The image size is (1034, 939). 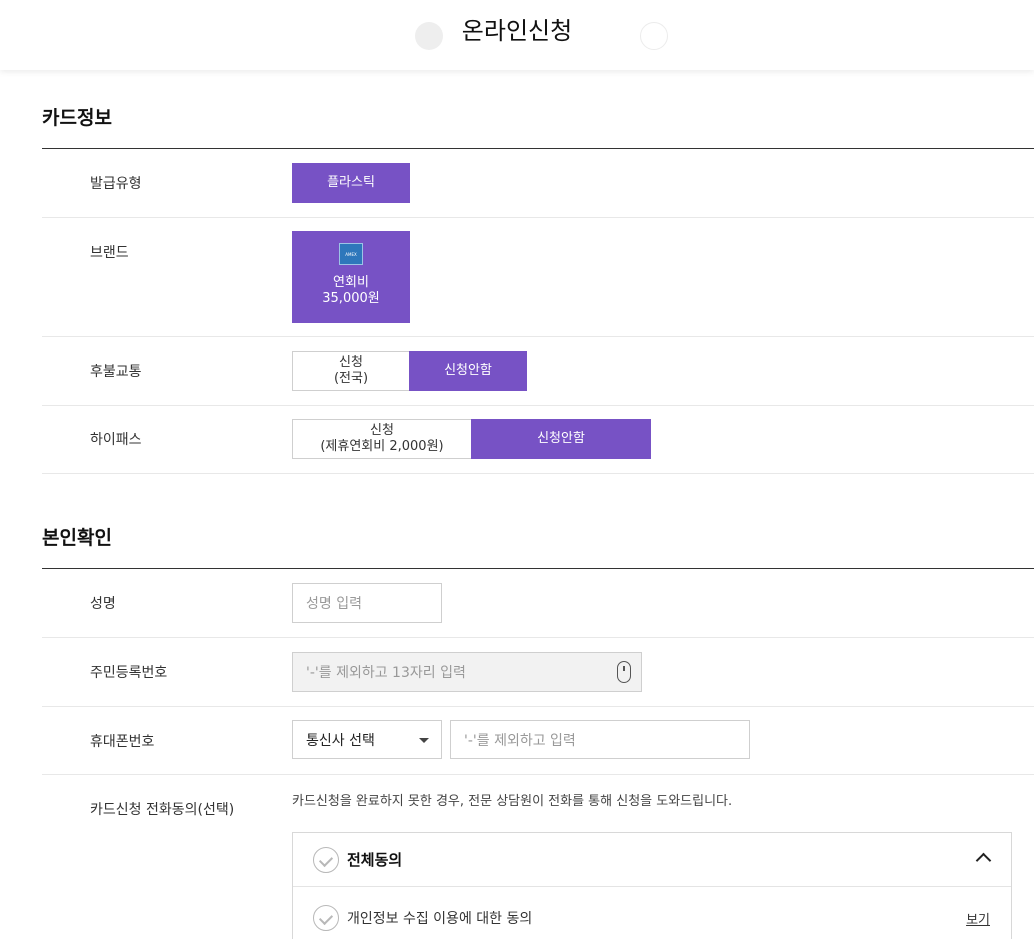 I want to click on agree-all-row: 전체동의, so click(x=652, y=860).